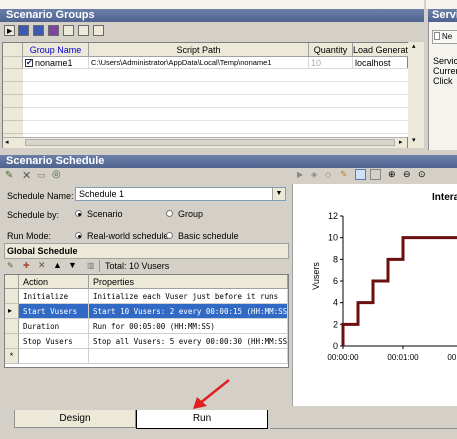  I want to click on zoom-out-icon: ⊖, so click(407, 174).